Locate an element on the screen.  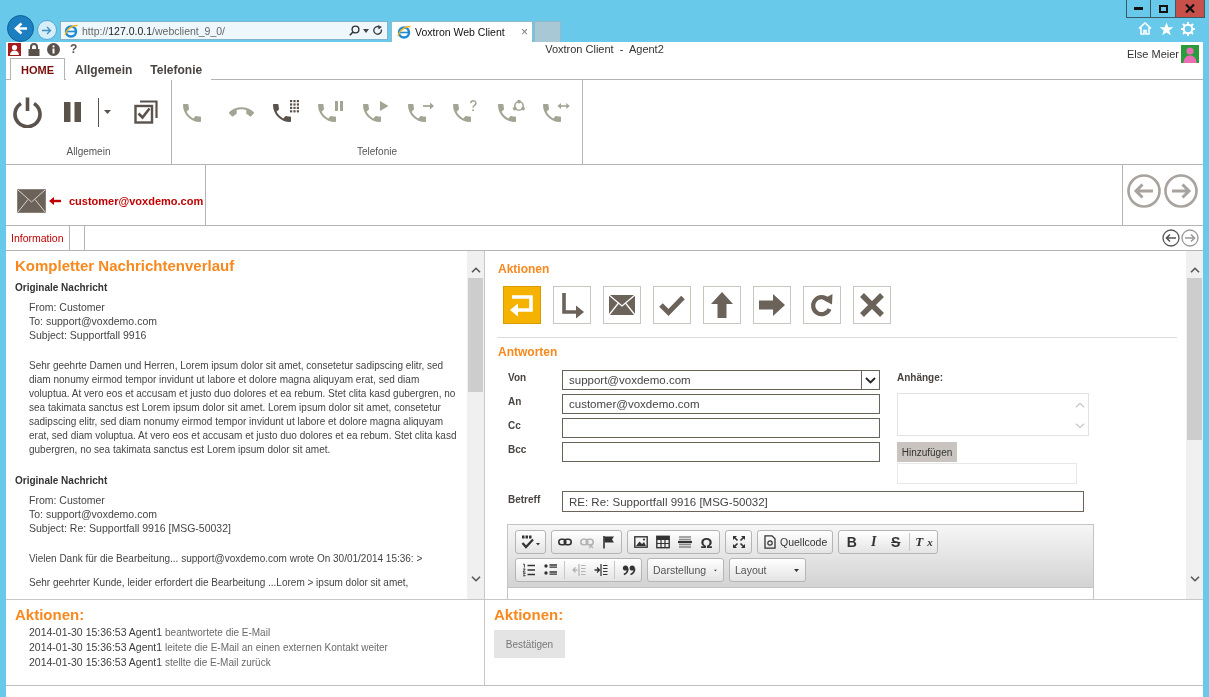
info-icon is located at coordinates (53, 49).